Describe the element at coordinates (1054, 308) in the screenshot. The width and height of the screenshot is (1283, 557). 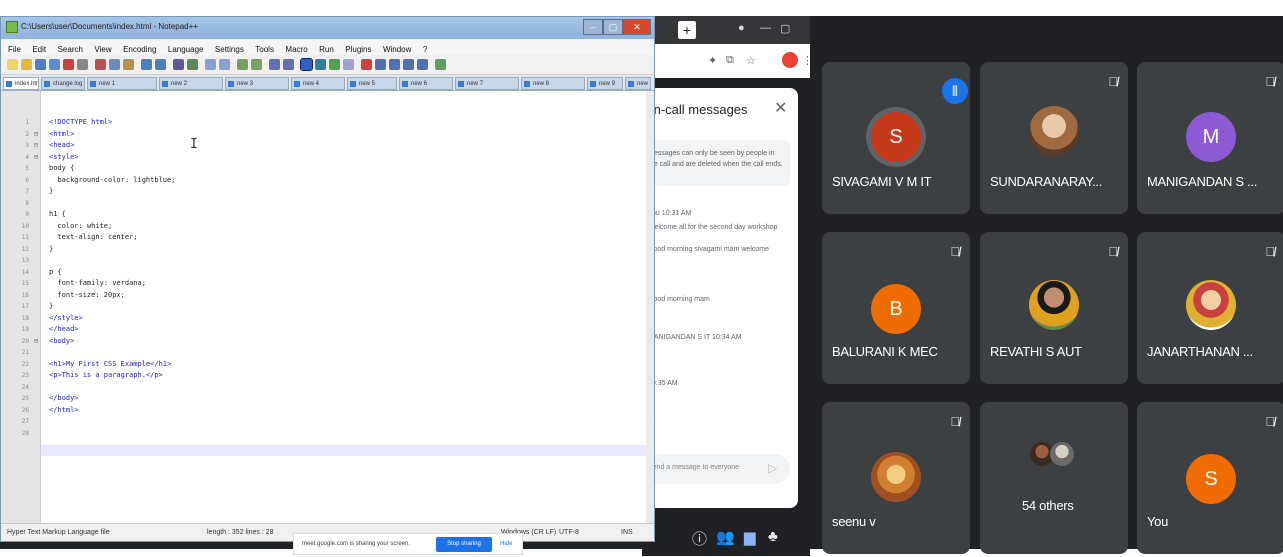
I see `participant-tile: 🎙̸ REVATHI S AUT` at that location.